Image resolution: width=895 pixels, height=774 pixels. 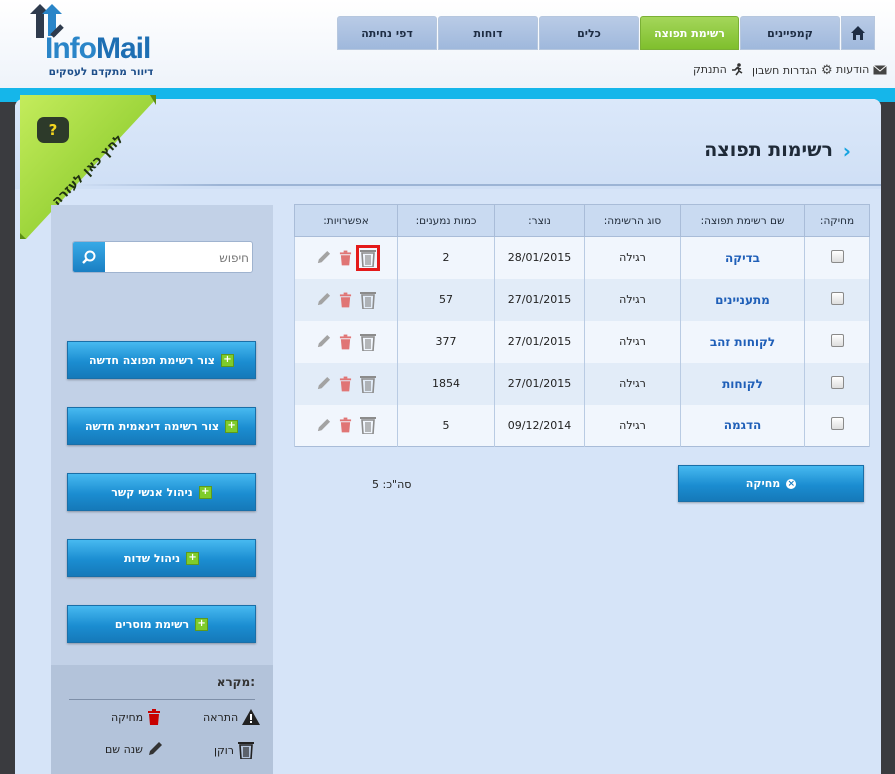 What do you see at coordinates (539, 220) in the screenshot?
I see `header-created: נוצר:` at bounding box center [539, 220].